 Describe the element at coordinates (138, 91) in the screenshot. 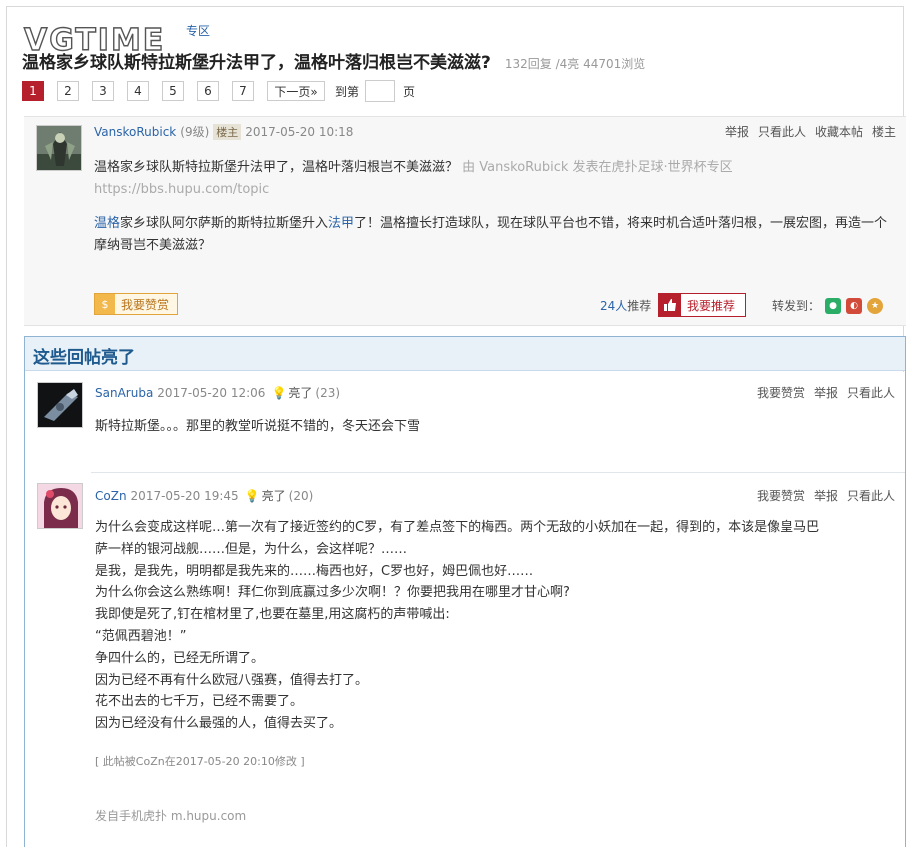

I see `page-4-button: 4` at that location.